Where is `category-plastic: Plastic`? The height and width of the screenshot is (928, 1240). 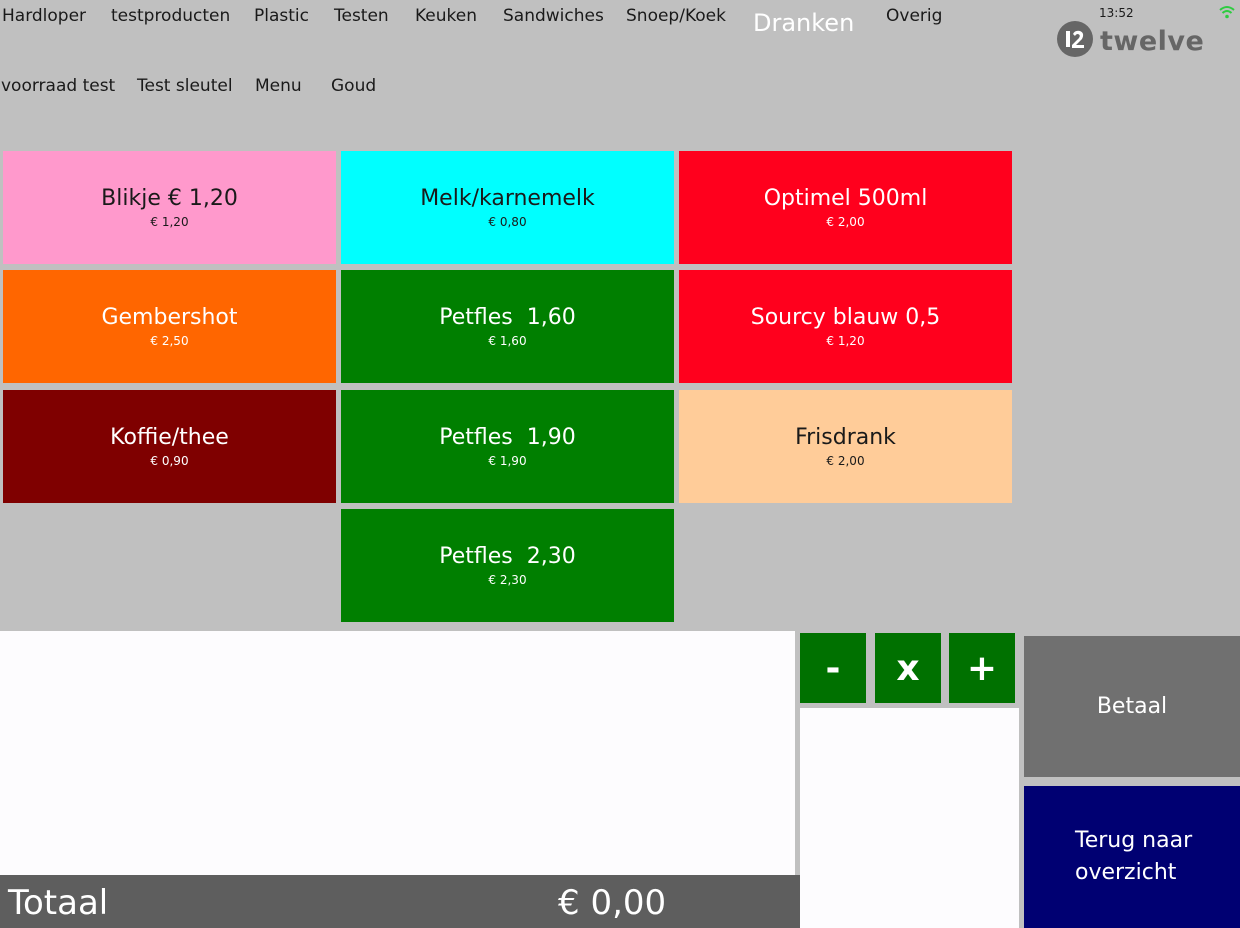
category-plastic: Plastic is located at coordinates (281, 16).